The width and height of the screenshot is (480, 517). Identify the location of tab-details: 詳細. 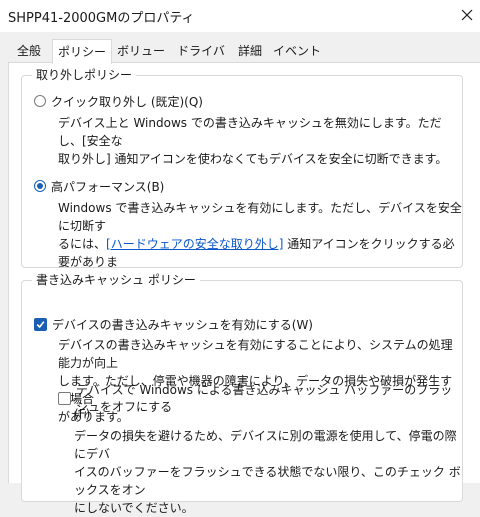
(250, 51).